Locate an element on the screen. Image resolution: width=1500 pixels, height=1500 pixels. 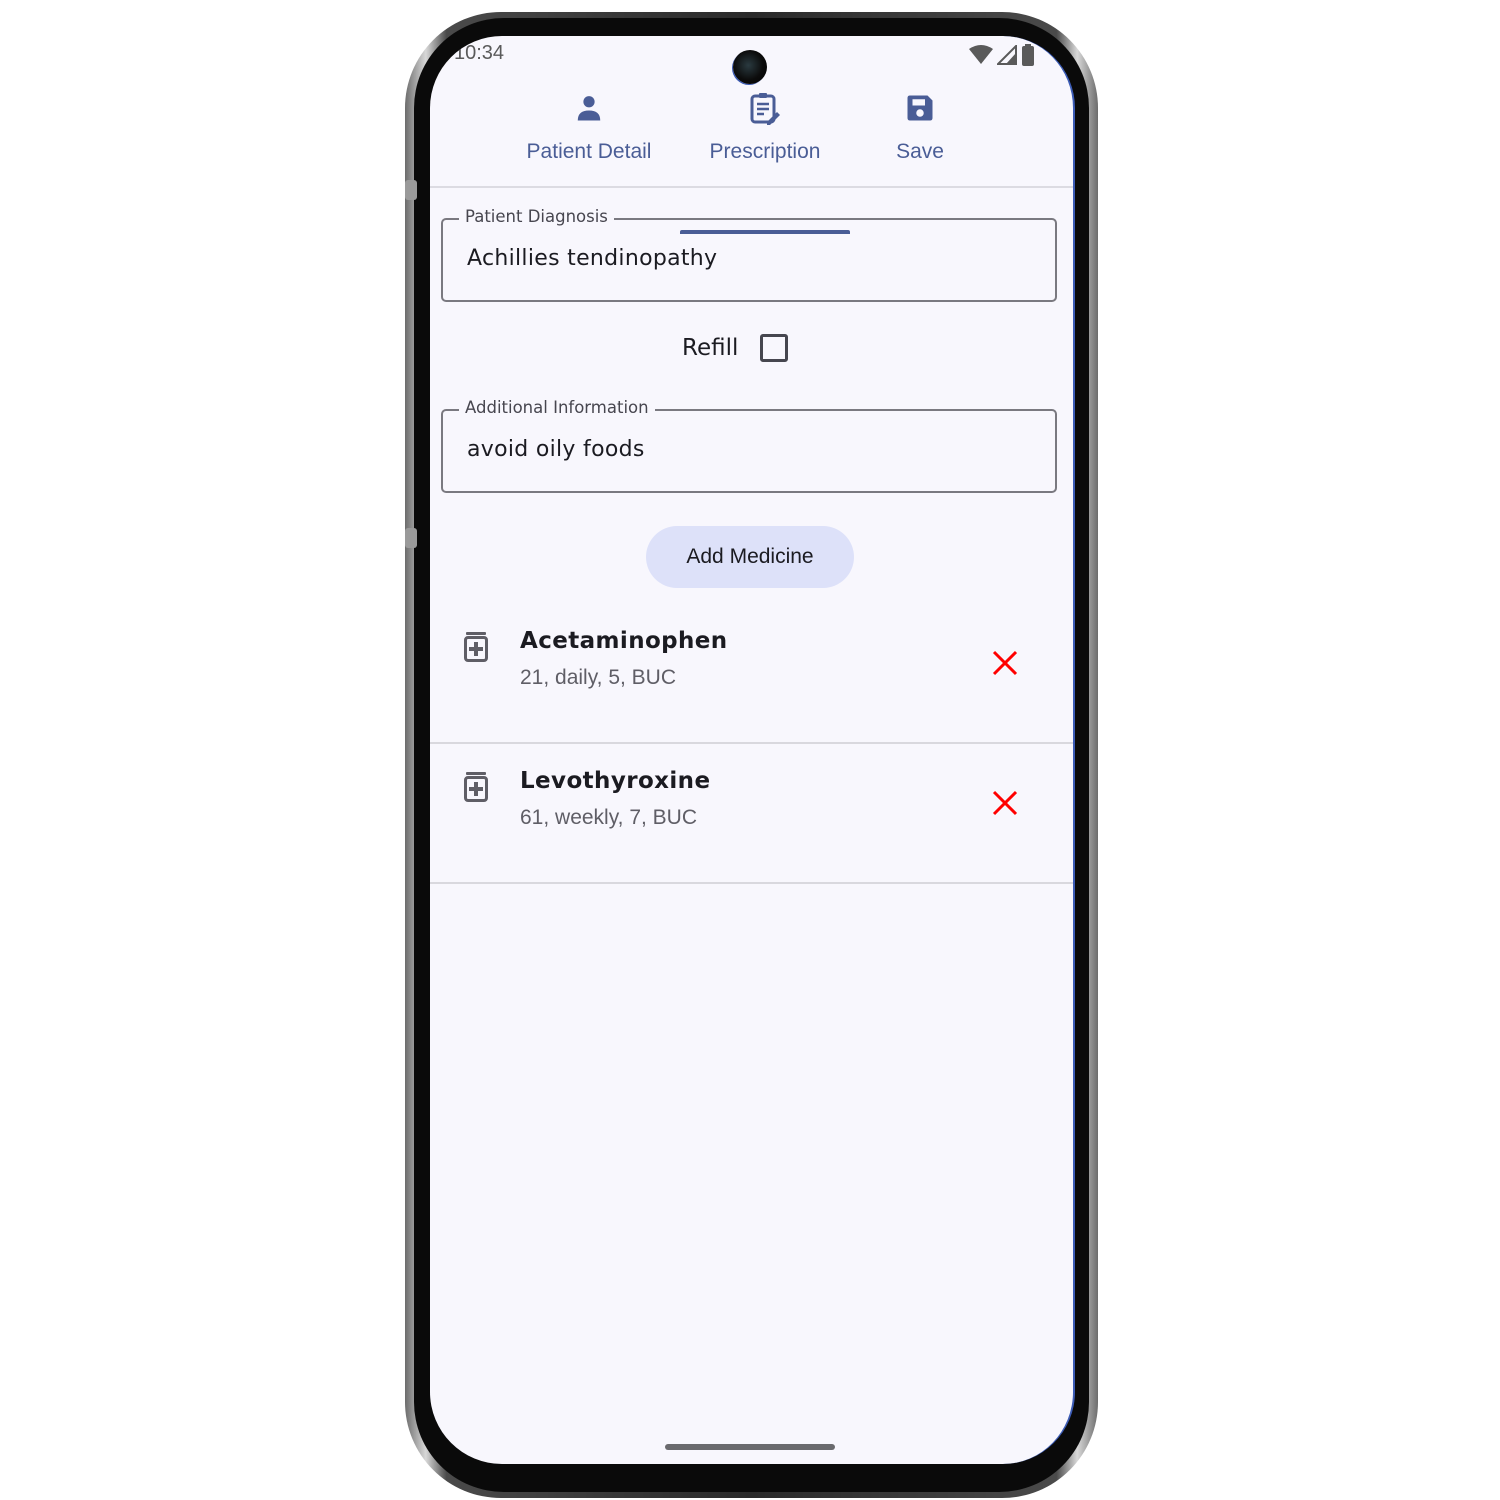
medicine-list-item: Acetaminophen 21, daily, 5, BUC is located at coordinates (751, 673).